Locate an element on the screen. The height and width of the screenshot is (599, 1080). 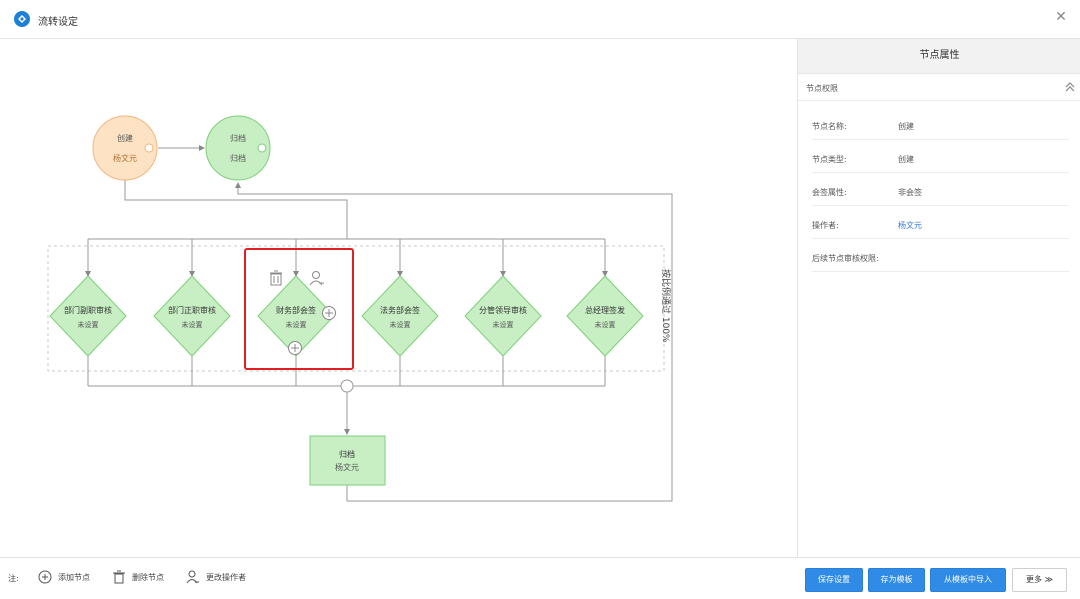
import-from-template-button: 从模板中导入 is located at coordinates (968, 580).